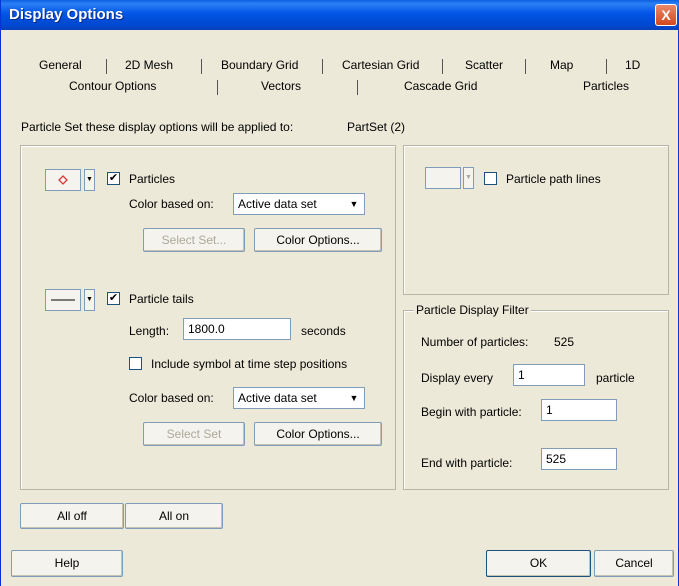 Image resolution: width=679 pixels, height=586 pixels. Describe the element at coordinates (553, 179) in the screenshot. I see `path-lines-label: Particle path lines` at that location.